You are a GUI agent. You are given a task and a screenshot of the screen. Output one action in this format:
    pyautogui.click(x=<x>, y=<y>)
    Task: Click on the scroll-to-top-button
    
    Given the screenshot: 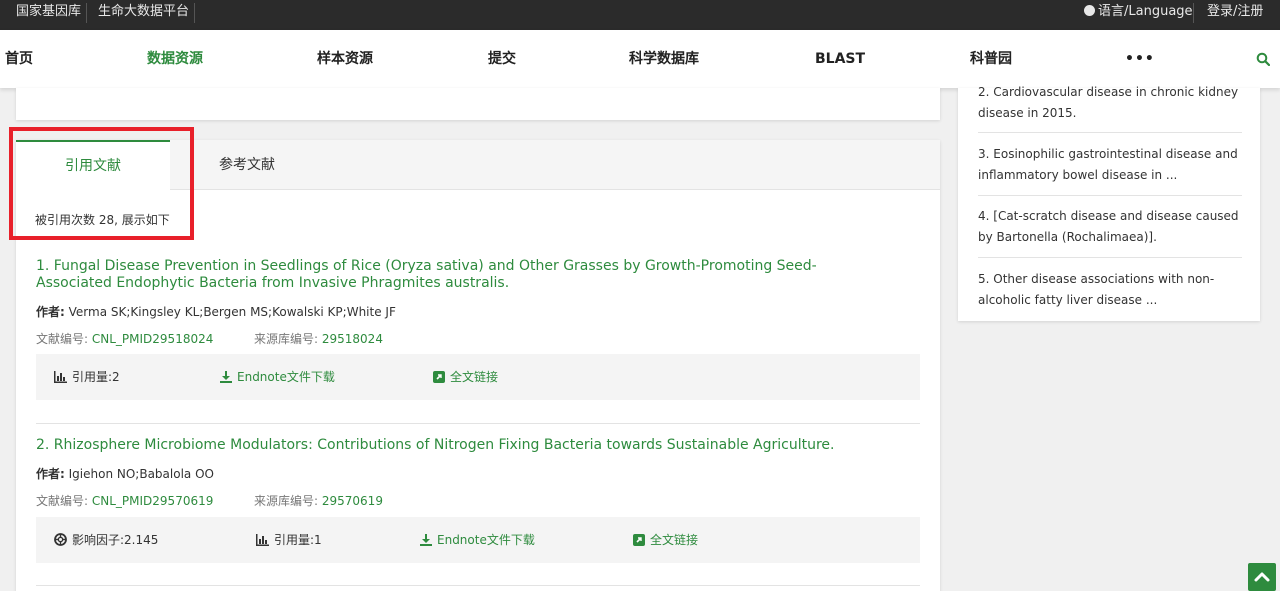 What is the action you would take?
    pyautogui.click(x=1262, y=577)
    